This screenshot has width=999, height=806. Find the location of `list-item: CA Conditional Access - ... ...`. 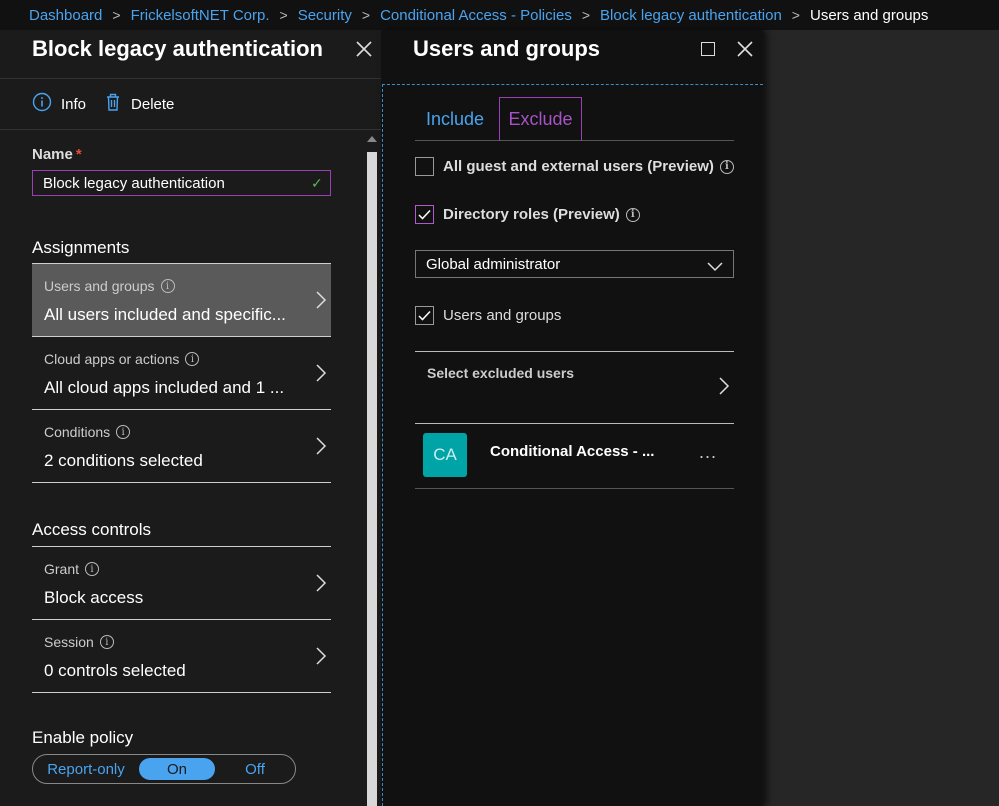

list-item: CA Conditional Access - ... ... is located at coordinates (574, 456).